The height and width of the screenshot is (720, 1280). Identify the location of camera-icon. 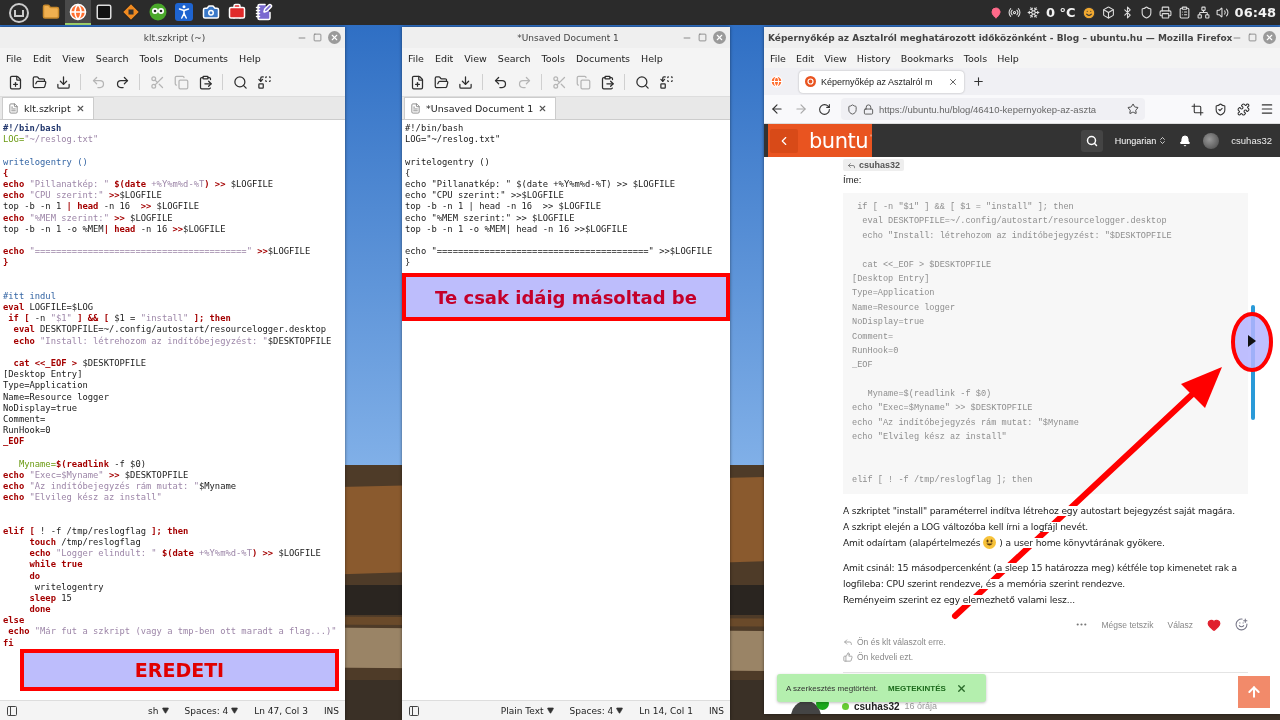
(210, 11).